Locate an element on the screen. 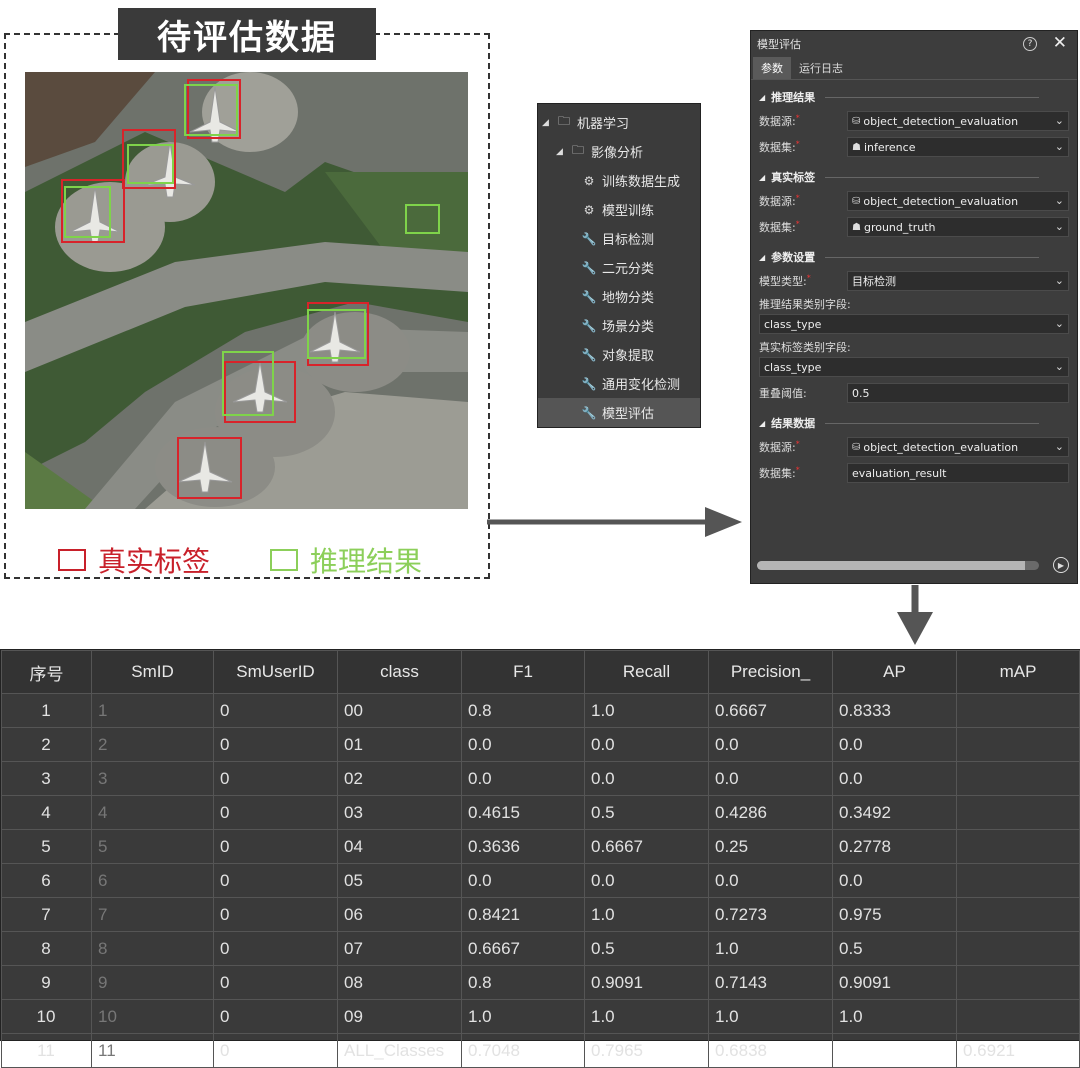 The height and width of the screenshot is (1068, 1080). col-index-cell: 9 is located at coordinates (46, 982).